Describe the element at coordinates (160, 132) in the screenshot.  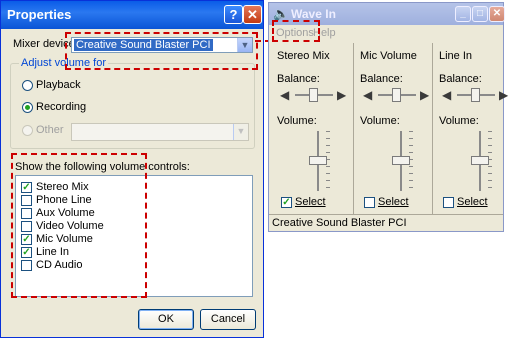
I see `other-device-select: ▼` at that location.